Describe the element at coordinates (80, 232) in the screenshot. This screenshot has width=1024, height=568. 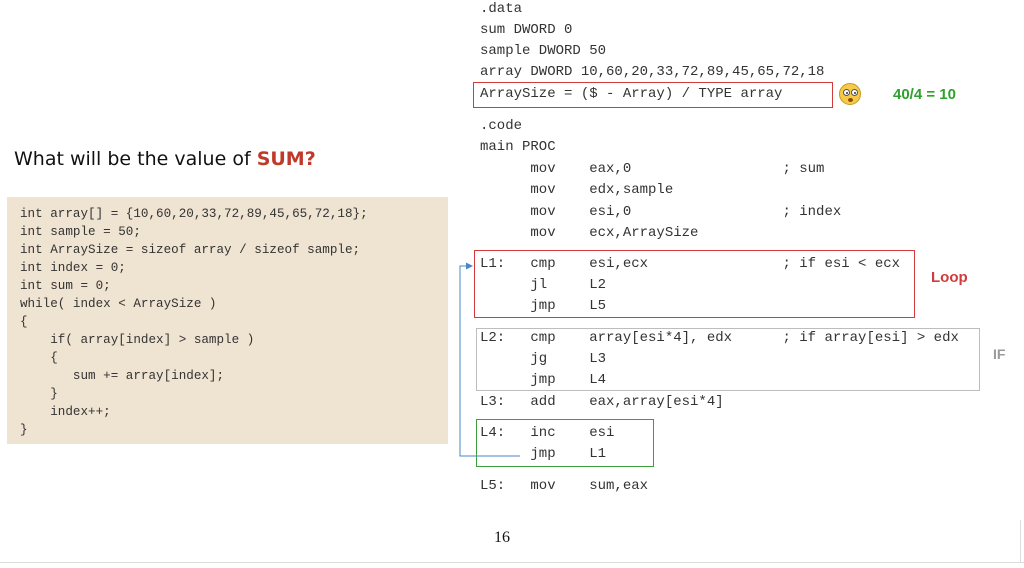
I see `c-code-line: int sample = 50;` at that location.